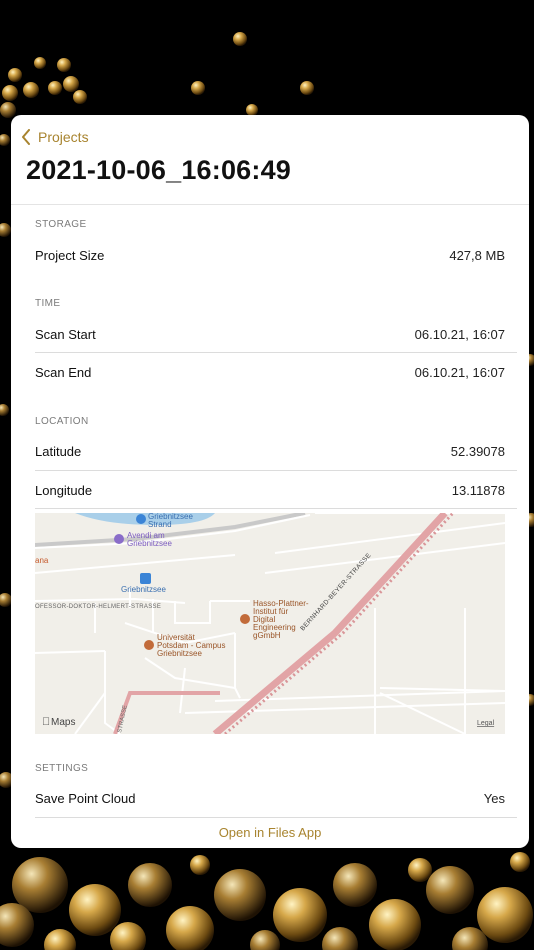 The height and width of the screenshot is (950, 534). I want to click on save-point-cloud-value: Yes, so click(494, 798).